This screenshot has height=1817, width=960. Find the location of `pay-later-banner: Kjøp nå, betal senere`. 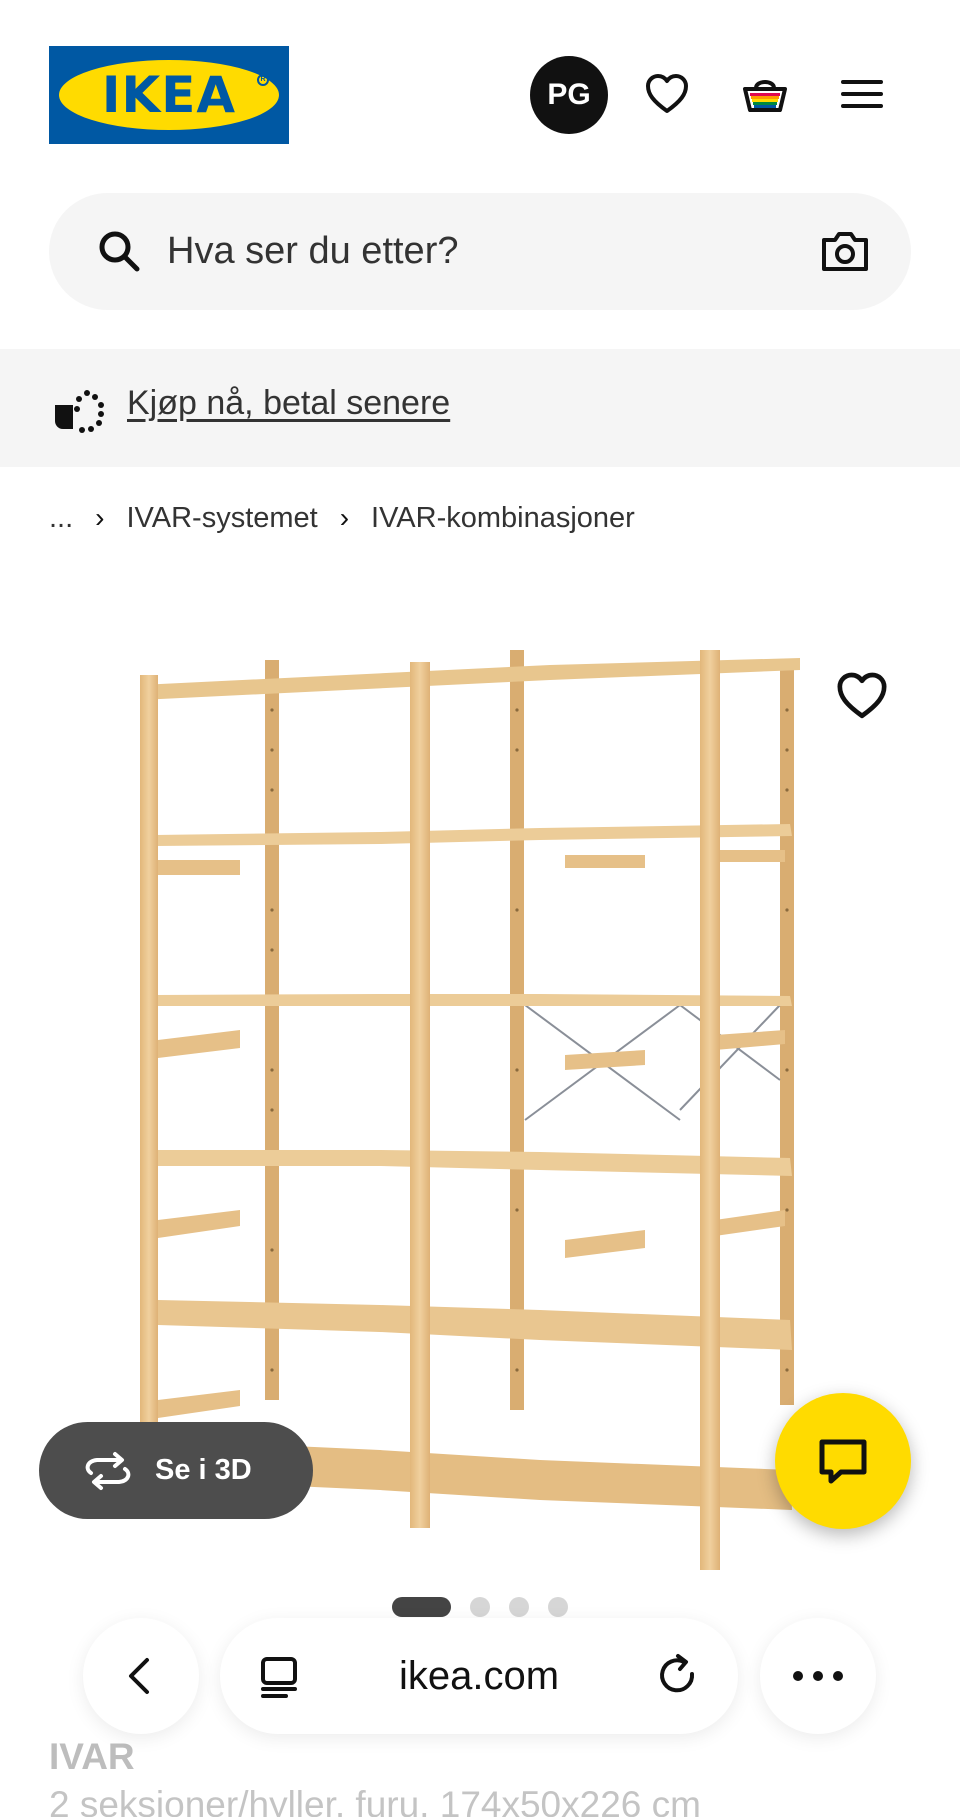

pay-later-banner: Kjøp nå, betal senere is located at coordinates (480, 408).